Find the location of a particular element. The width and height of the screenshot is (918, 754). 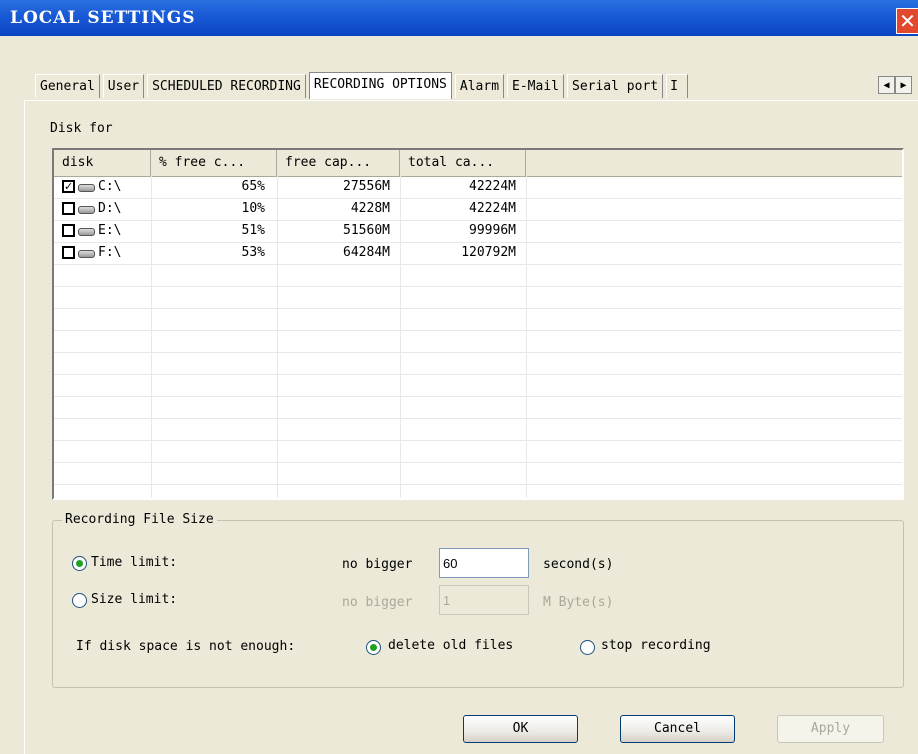

time-limit-prefix: no bigger is located at coordinates (377, 564).